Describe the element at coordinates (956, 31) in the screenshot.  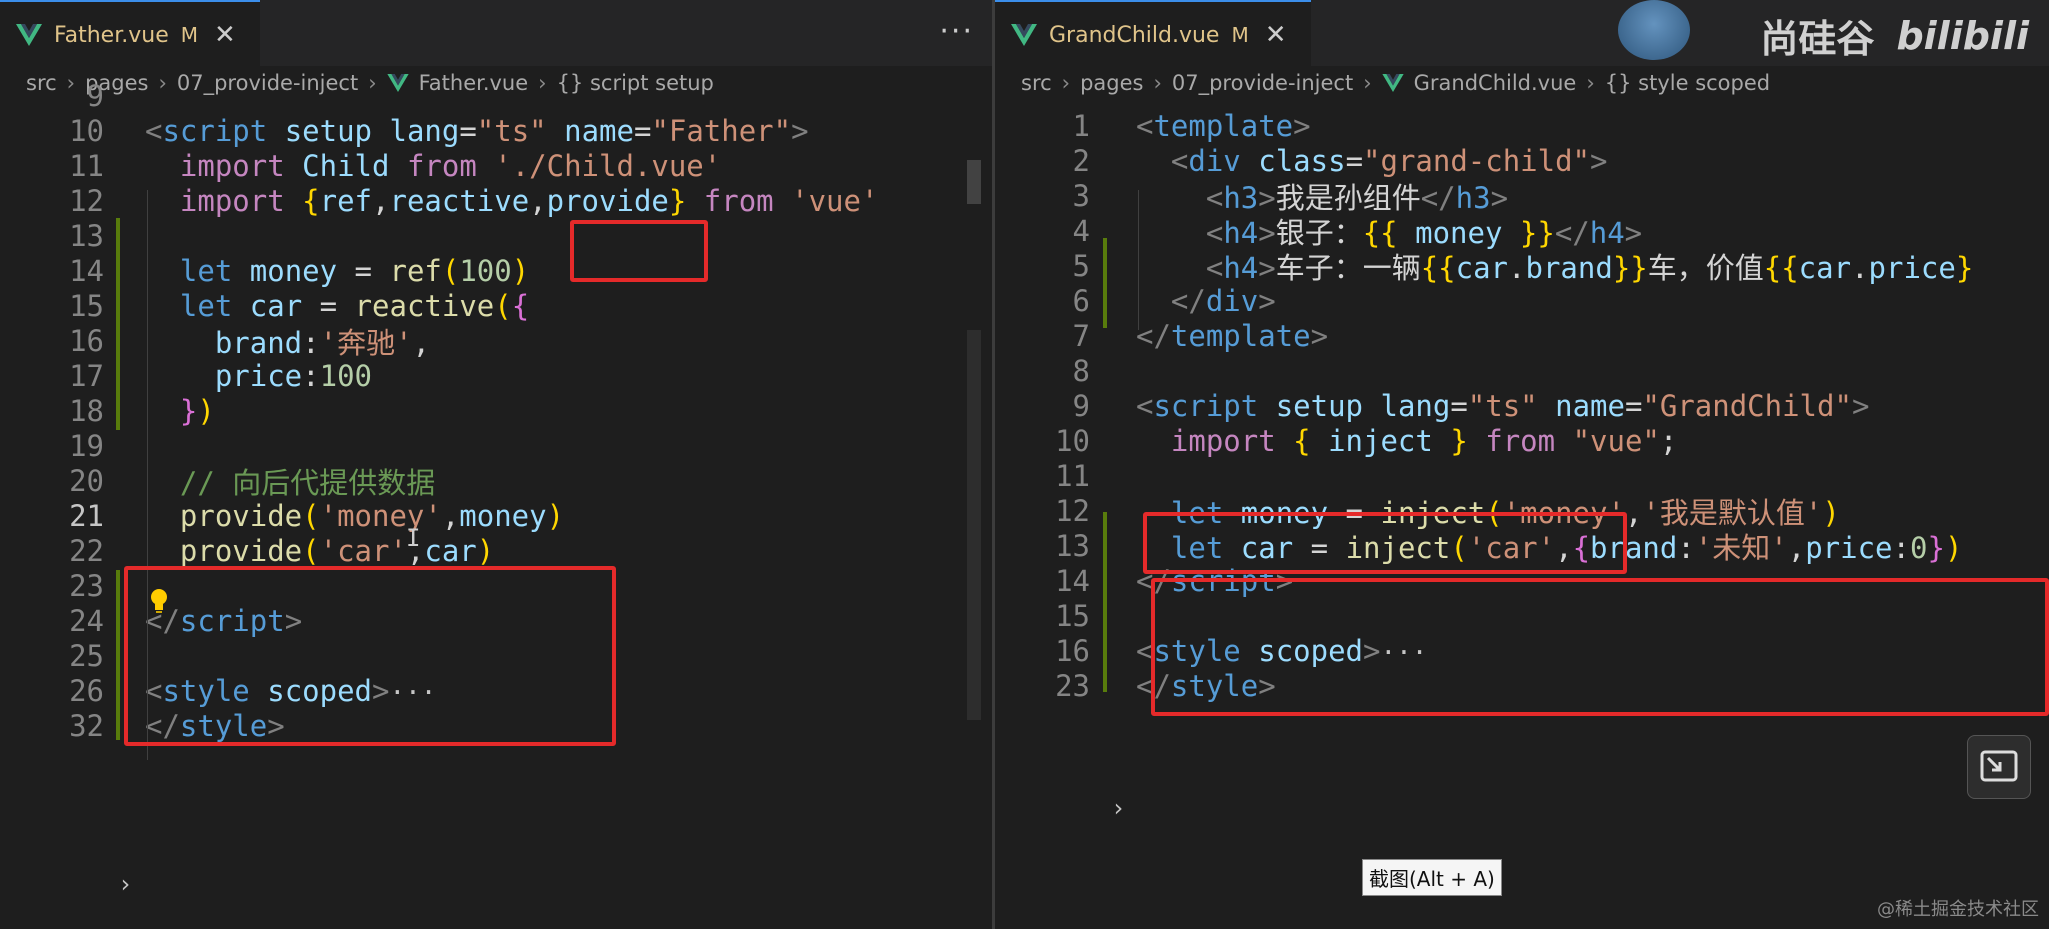
I see `more-actions-icon: ···` at that location.